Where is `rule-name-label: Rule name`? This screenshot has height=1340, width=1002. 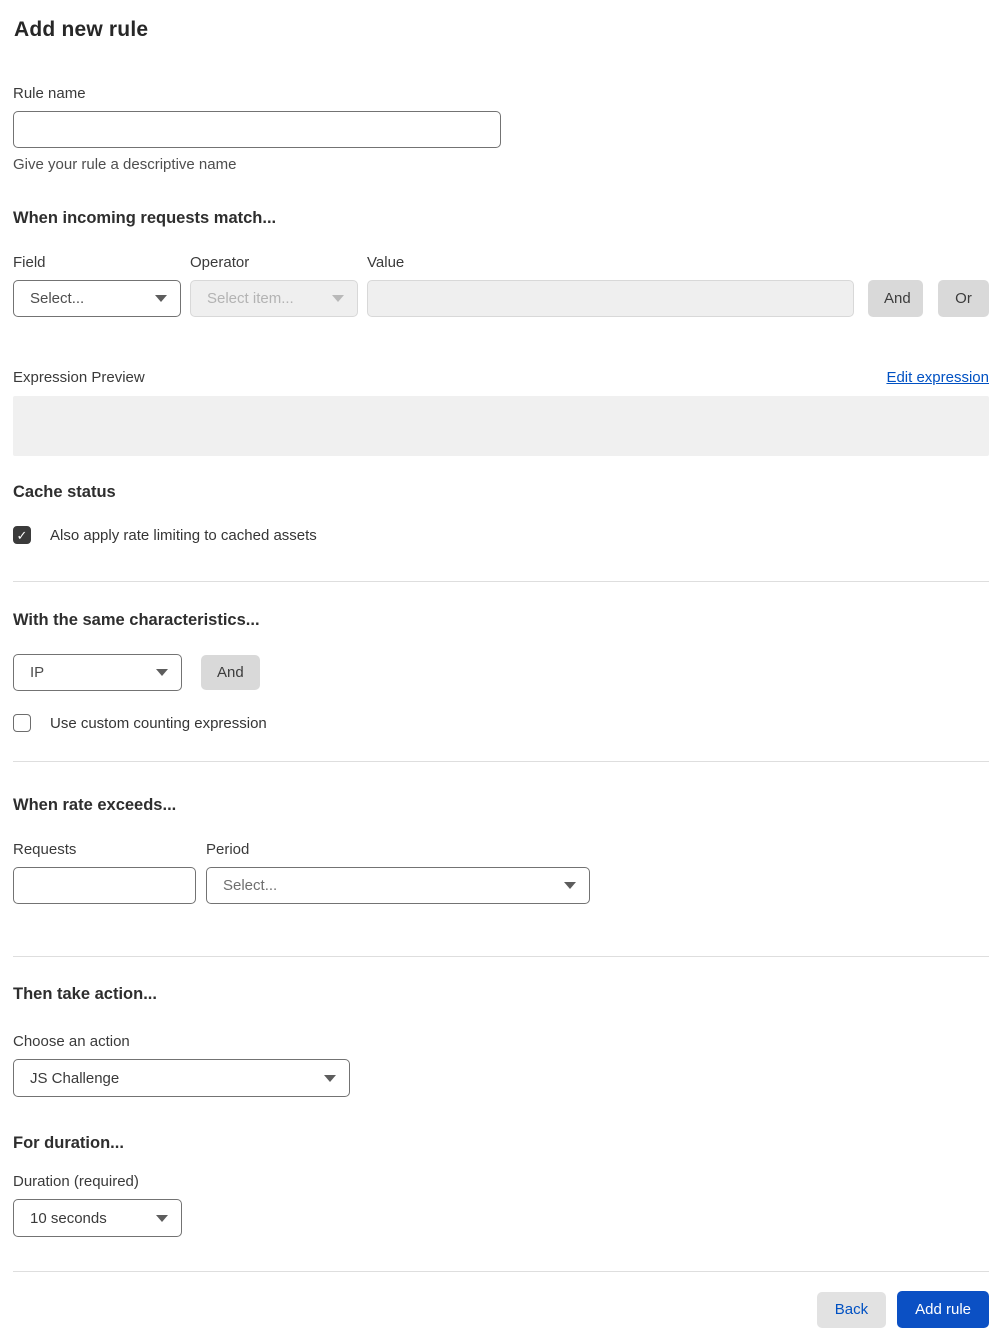 rule-name-label: Rule name is located at coordinates (49, 93).